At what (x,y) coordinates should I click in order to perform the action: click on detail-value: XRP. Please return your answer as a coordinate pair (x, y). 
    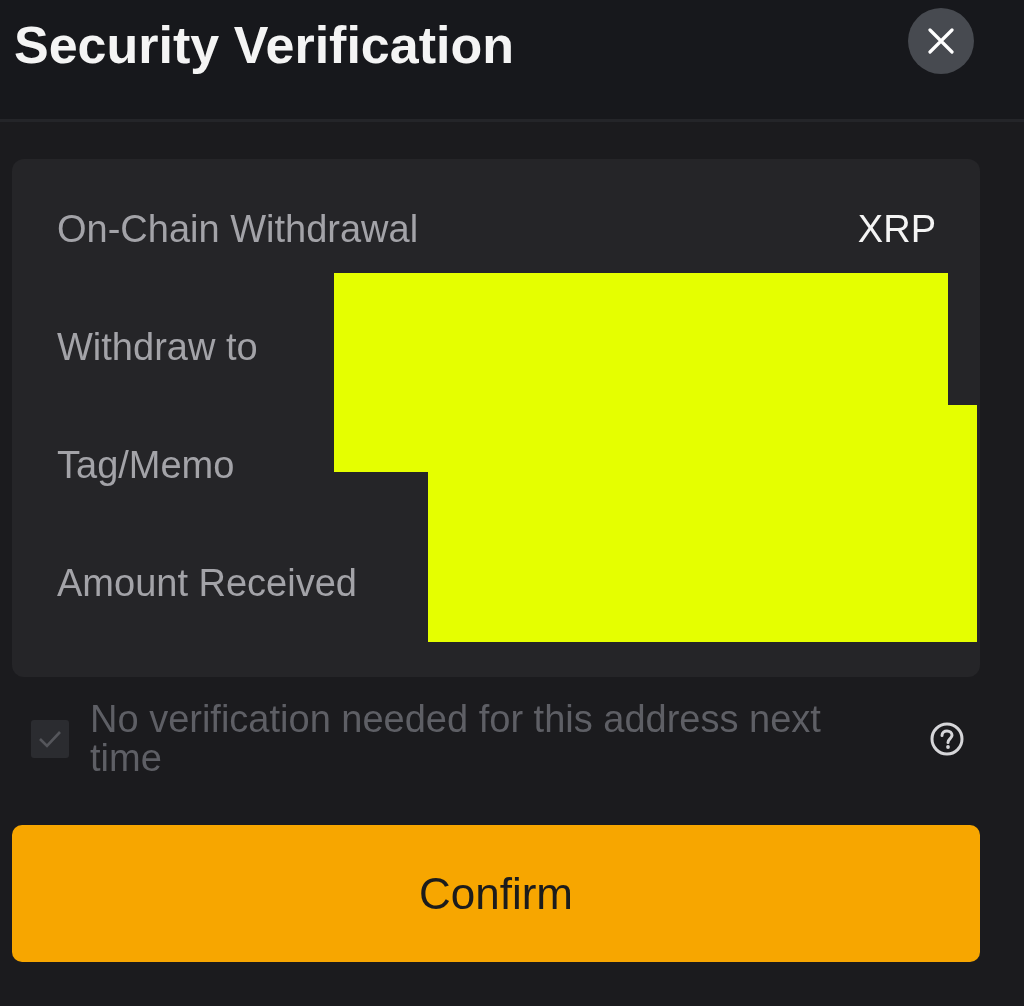
    Looking at the image, I should click on (896, 229).